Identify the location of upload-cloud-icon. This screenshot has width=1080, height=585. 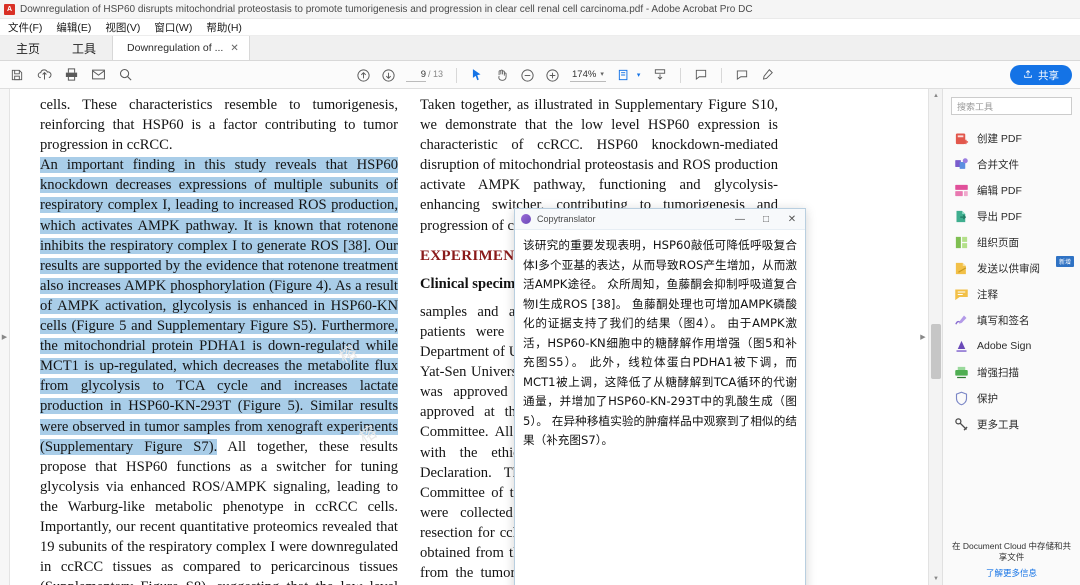
(44, 75).